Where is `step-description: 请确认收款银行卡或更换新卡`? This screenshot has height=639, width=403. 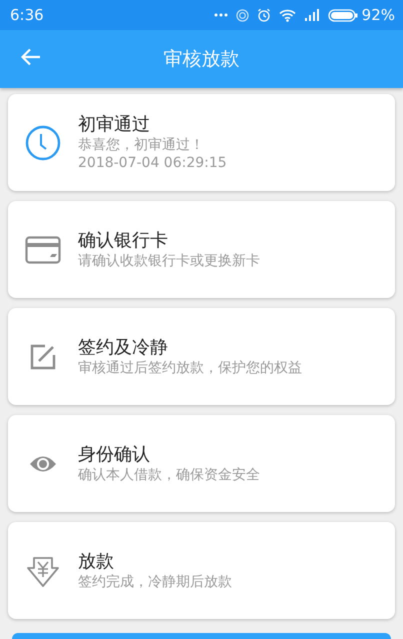
step-description: 请确认收款银行卡或更换新卡 is located at coordinates (169, 261).